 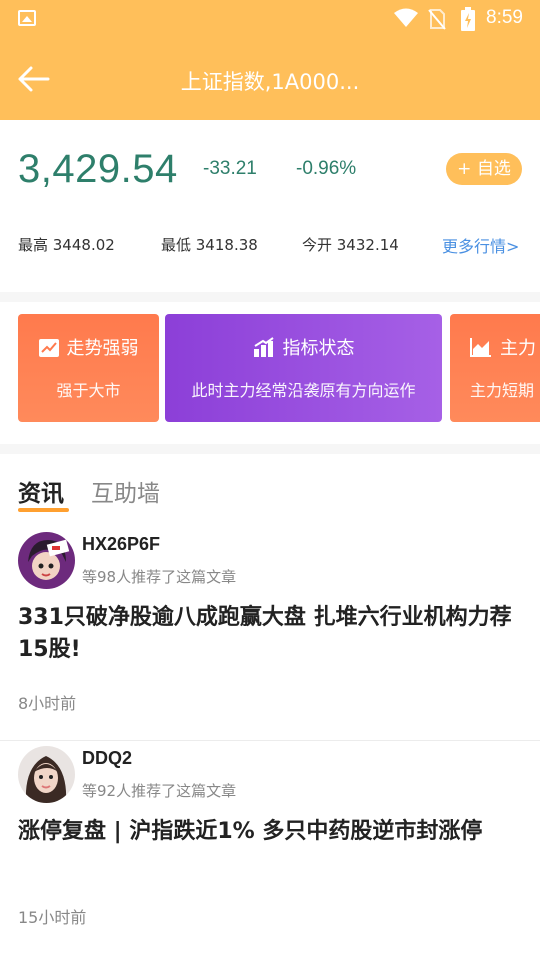 I want to click on bar-chart-icon, so click(x=263, y=347).